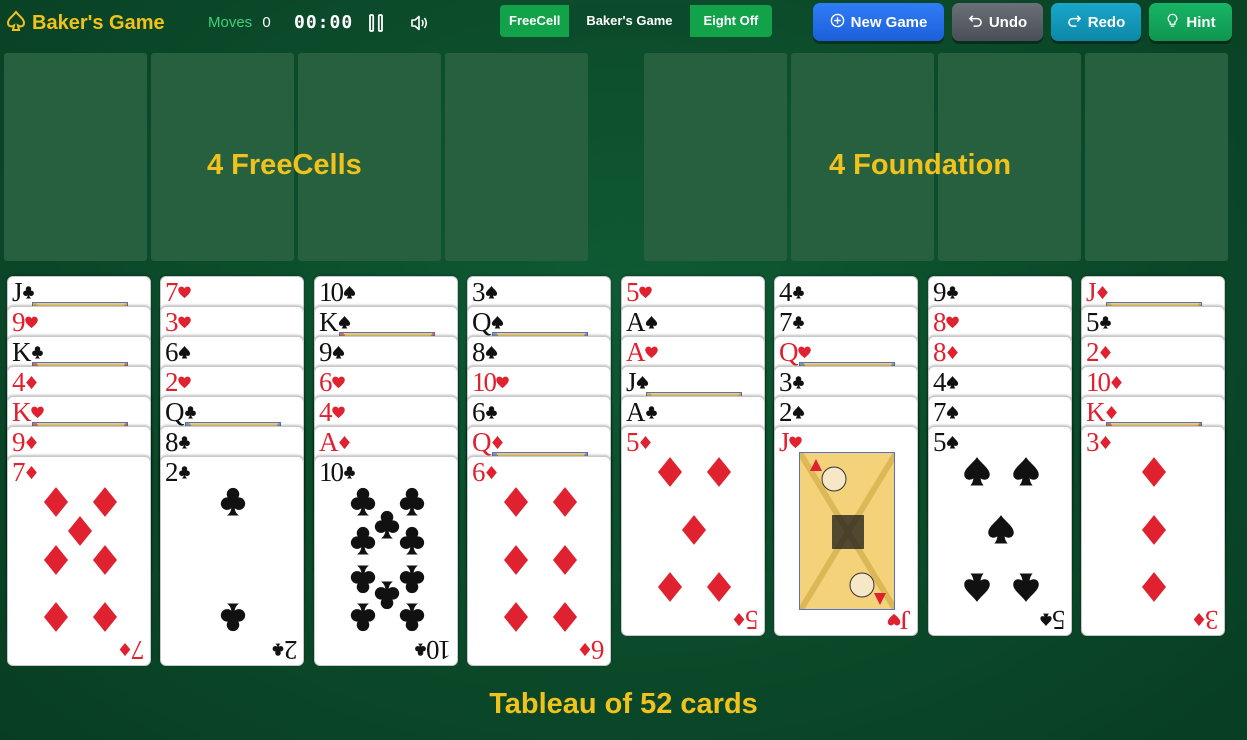 The width and height of the screenshot is (1247, 740). What do you see at coordinates (623, 704) in the screenshot?
I see `tableau-label: Tableau of 52 cards` at bounding box center [623, 704].